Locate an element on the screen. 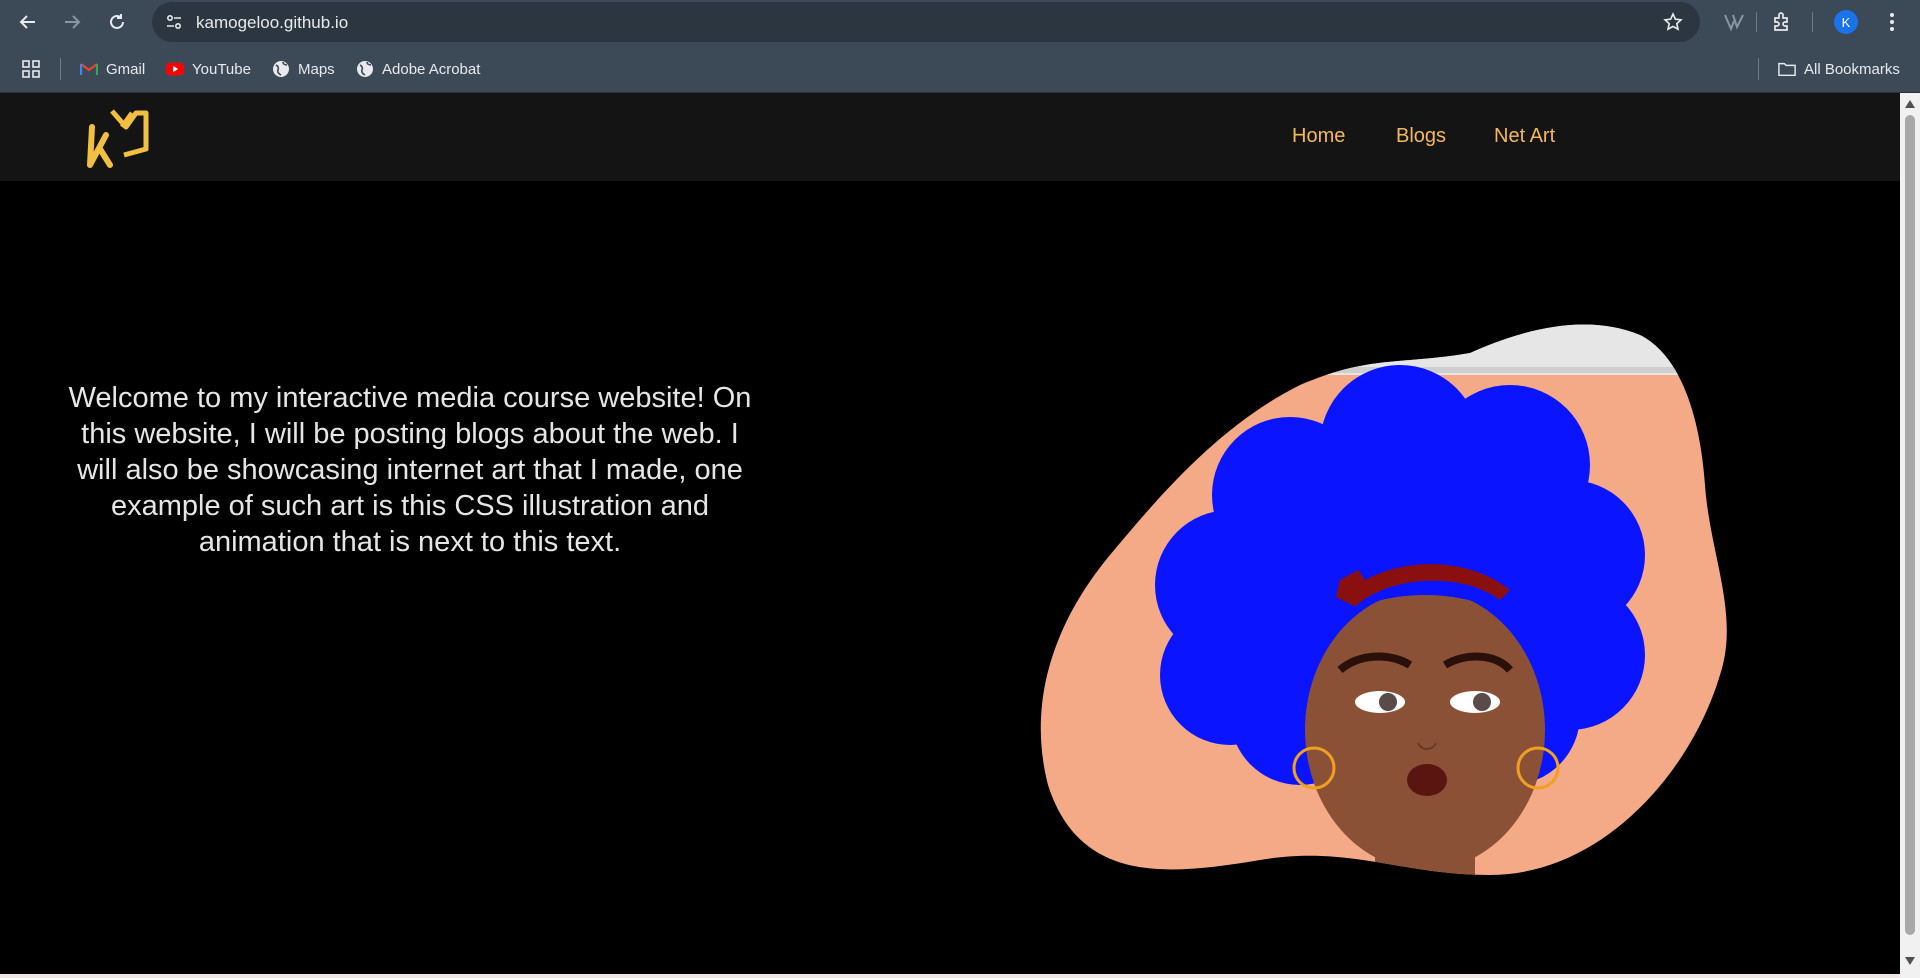  folder-icon is located at coordinates (1787, 69).